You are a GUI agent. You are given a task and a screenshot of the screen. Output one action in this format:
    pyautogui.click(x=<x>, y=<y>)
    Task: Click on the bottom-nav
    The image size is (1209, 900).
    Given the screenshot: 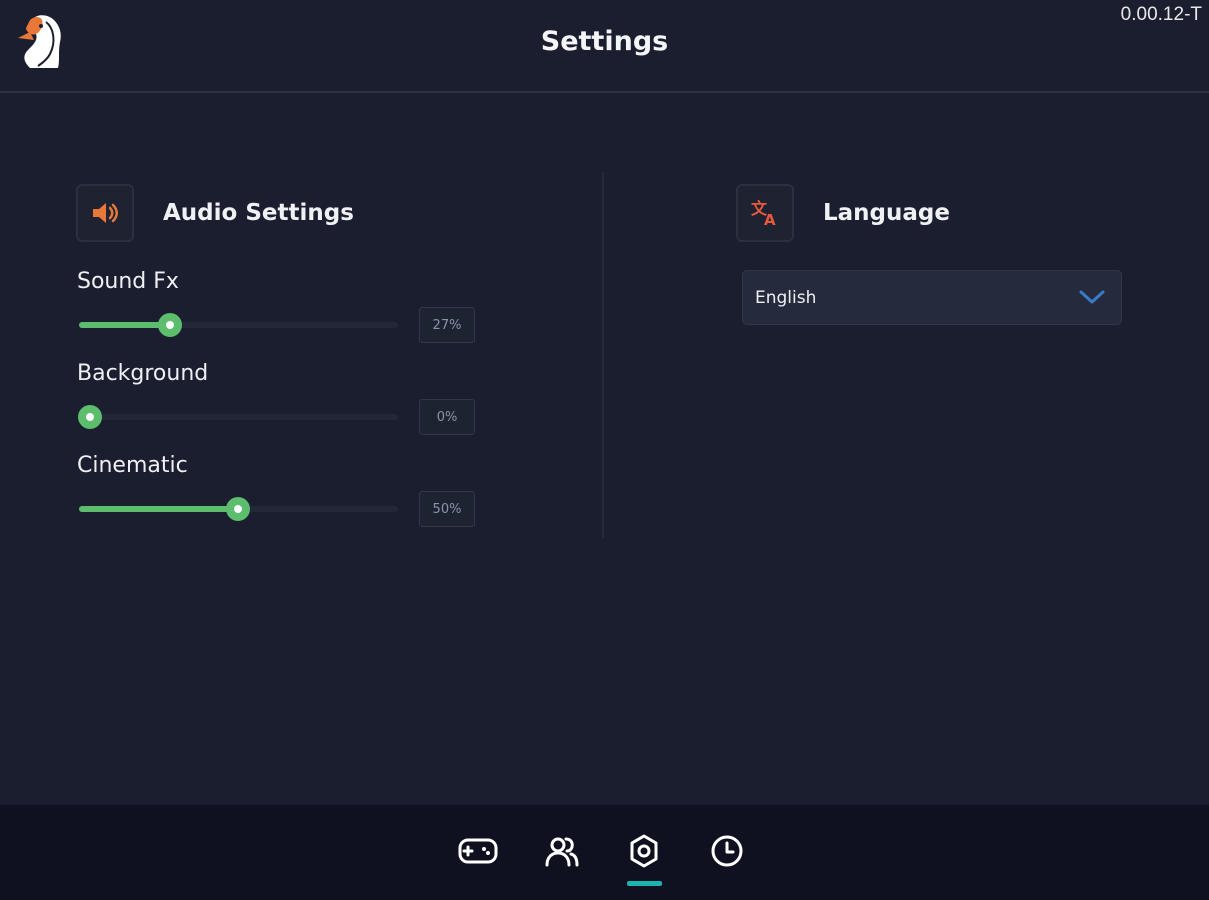 What is the action you would take?
    pyautogui.click(x=604, y=852)
    